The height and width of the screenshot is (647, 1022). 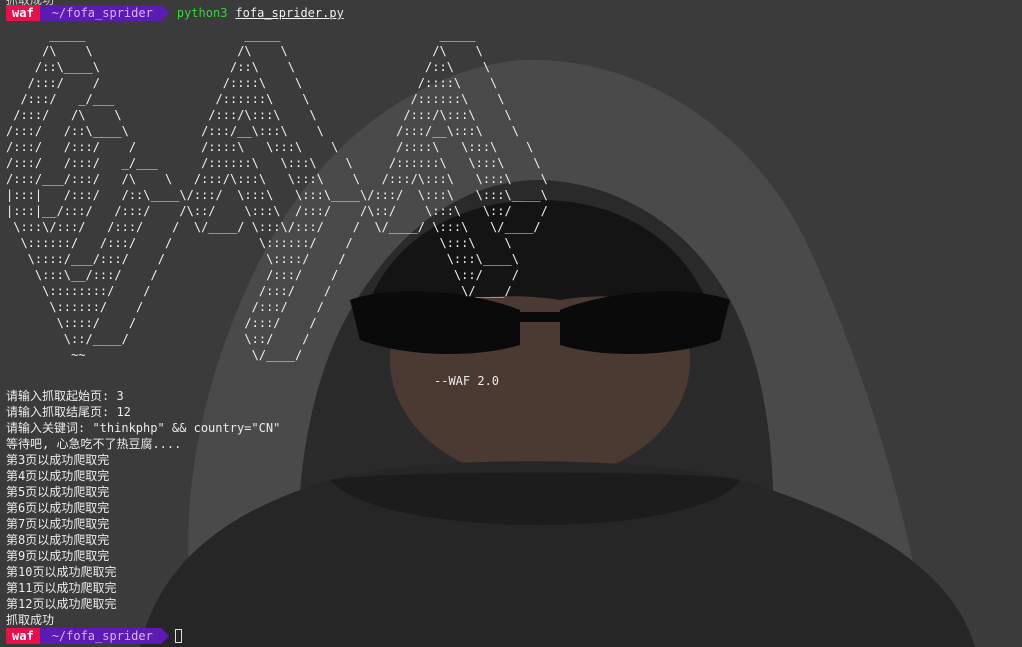 What do you see at coordinates (158, 339) in the screenshot?
I see `ascii-art-row: \::/____/ \::/ /` at bounding box center [158, 339].